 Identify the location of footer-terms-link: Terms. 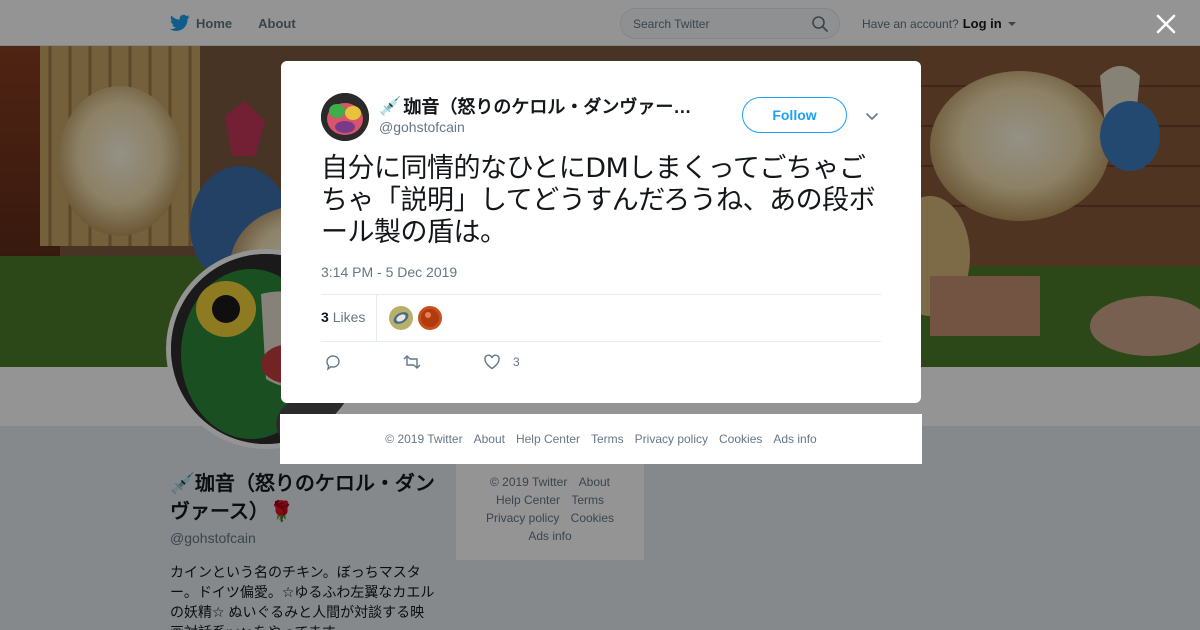
(607, 439).